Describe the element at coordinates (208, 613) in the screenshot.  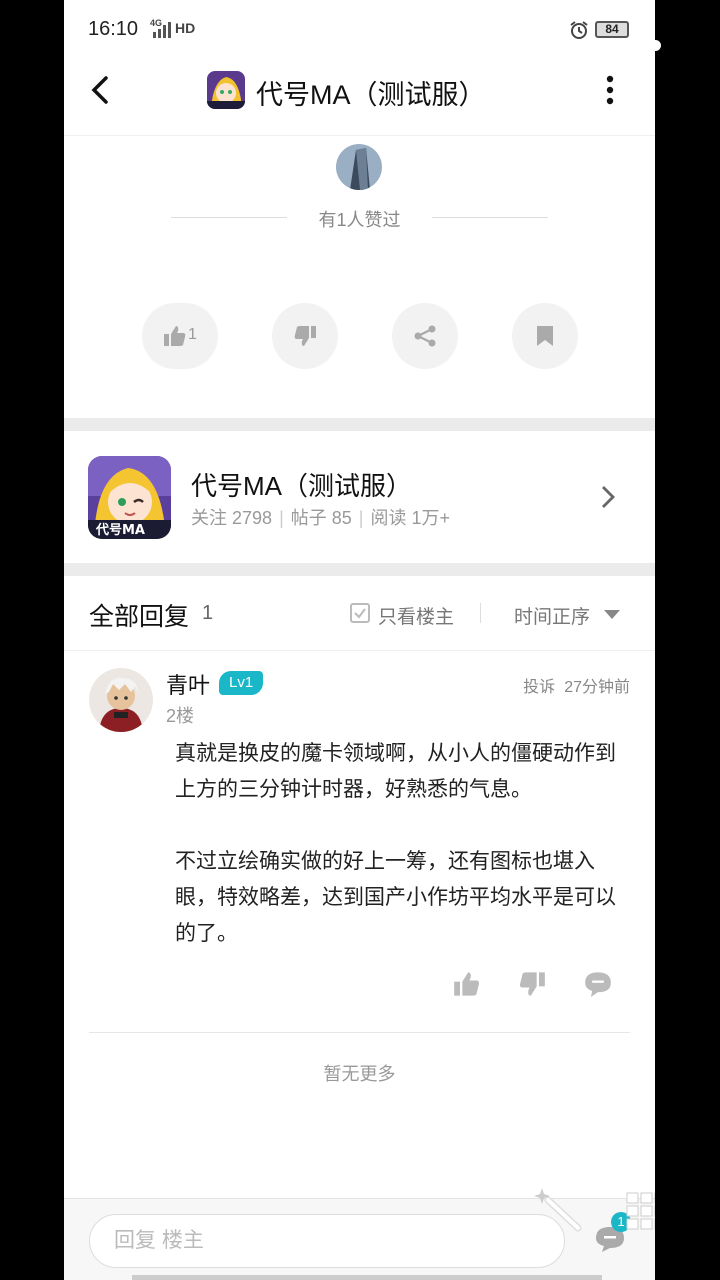
I see `replies-count: 1` at that location.